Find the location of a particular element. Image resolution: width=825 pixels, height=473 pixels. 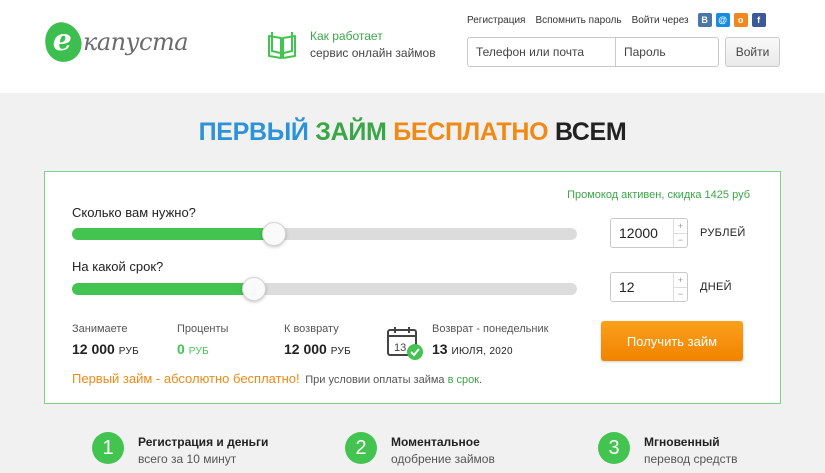

phone-input is located at coordinates (542, 52).